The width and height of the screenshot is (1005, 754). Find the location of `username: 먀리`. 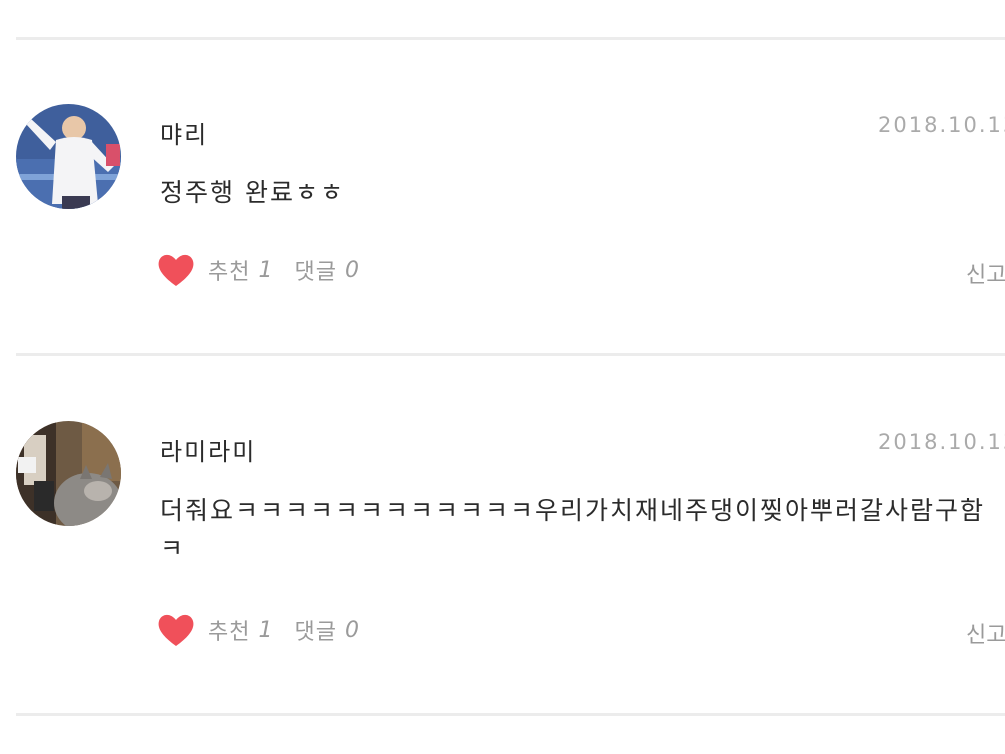

username: 먀리 is located at coordinates (184, 132).